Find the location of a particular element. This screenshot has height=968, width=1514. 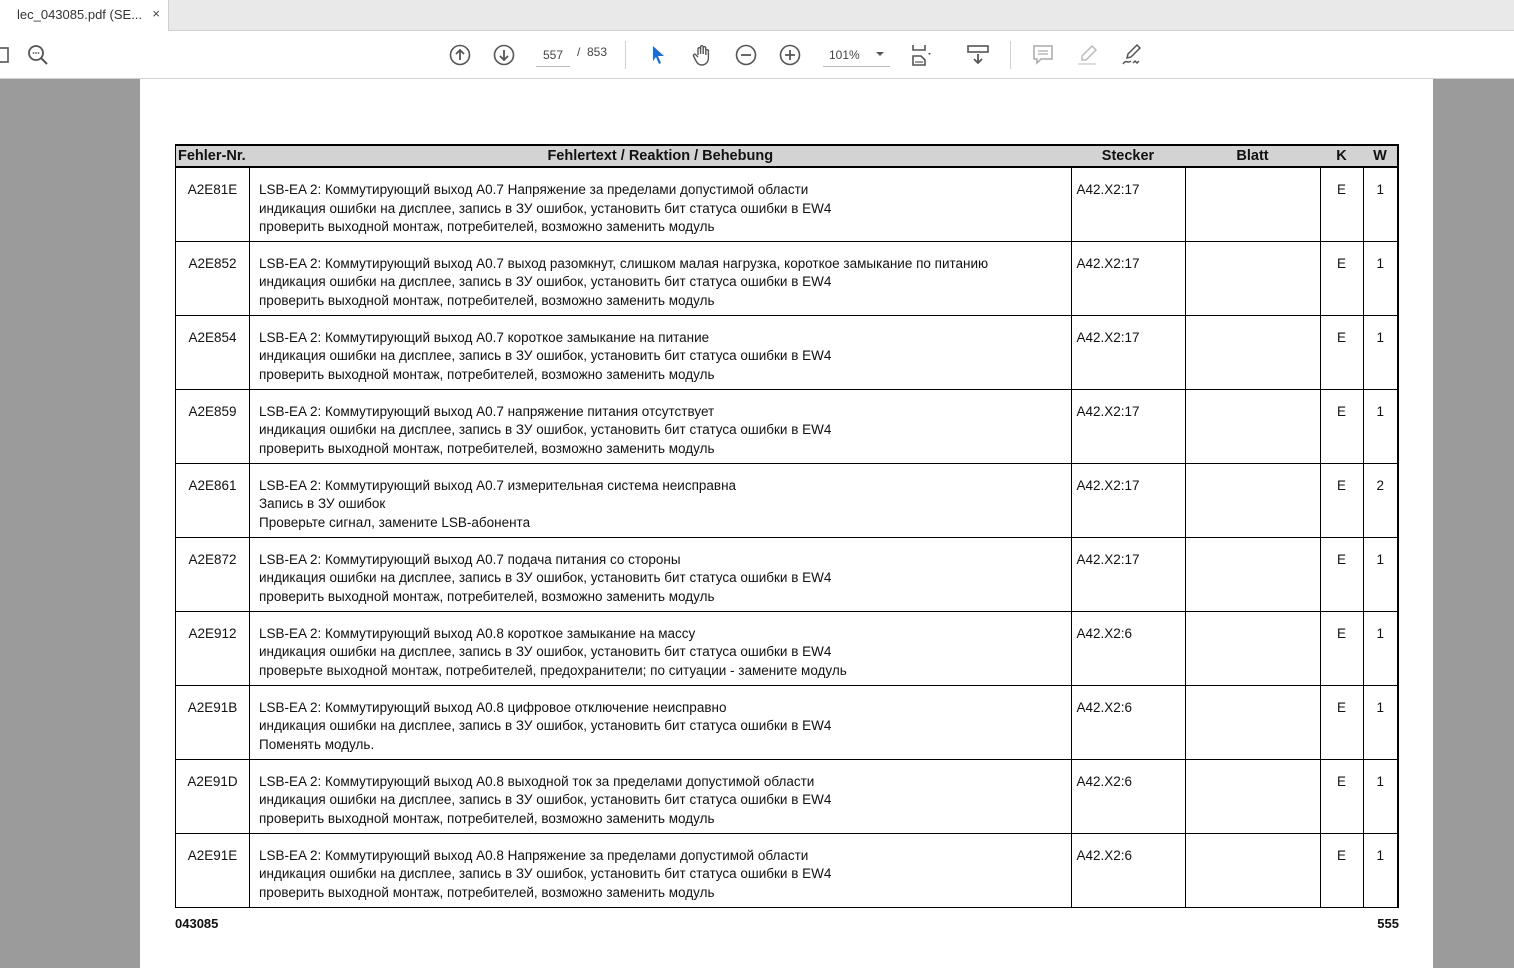

error-number: A2E854 is located at coordinates (212, 352).